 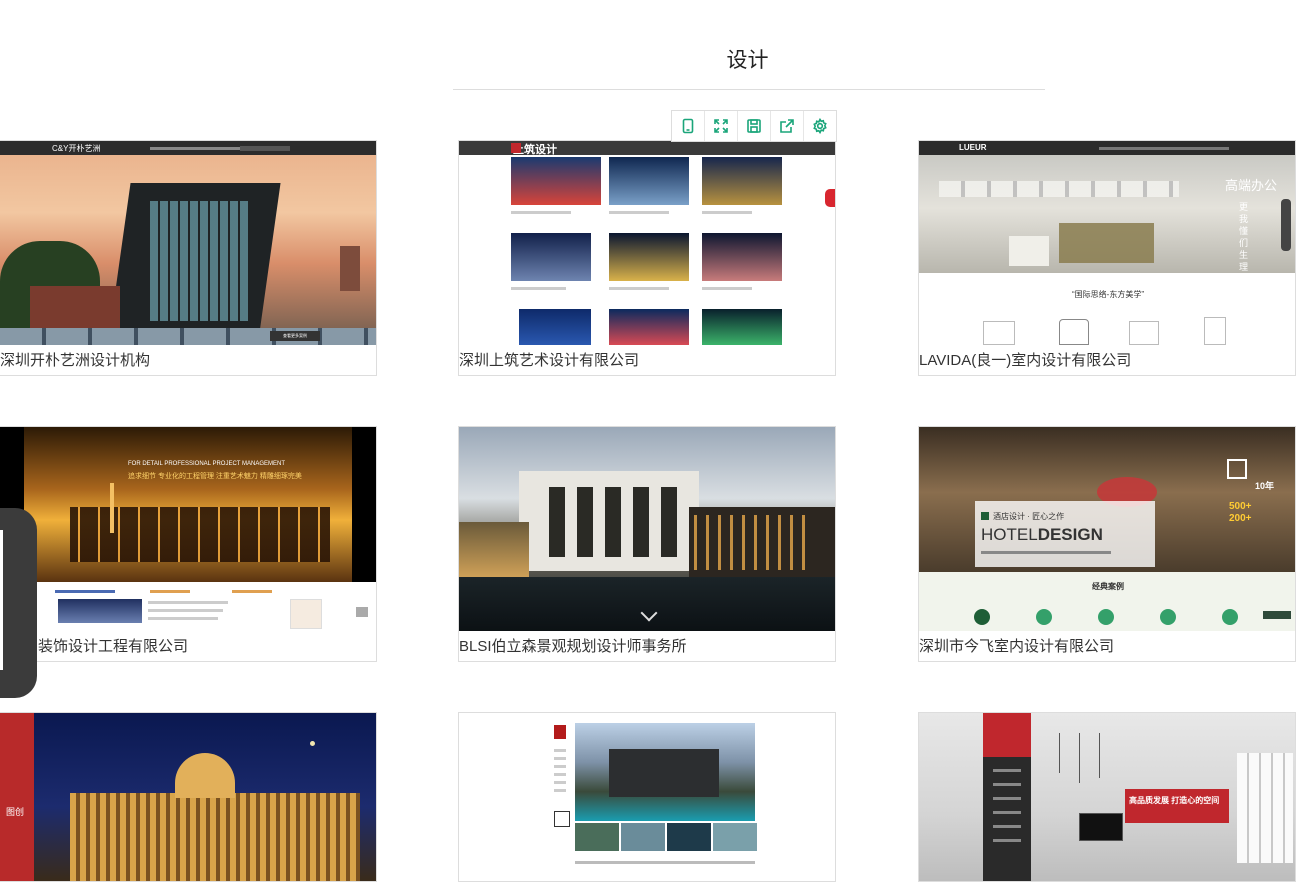 I want to click on section-title: 设计, so click(x=747, y=60).